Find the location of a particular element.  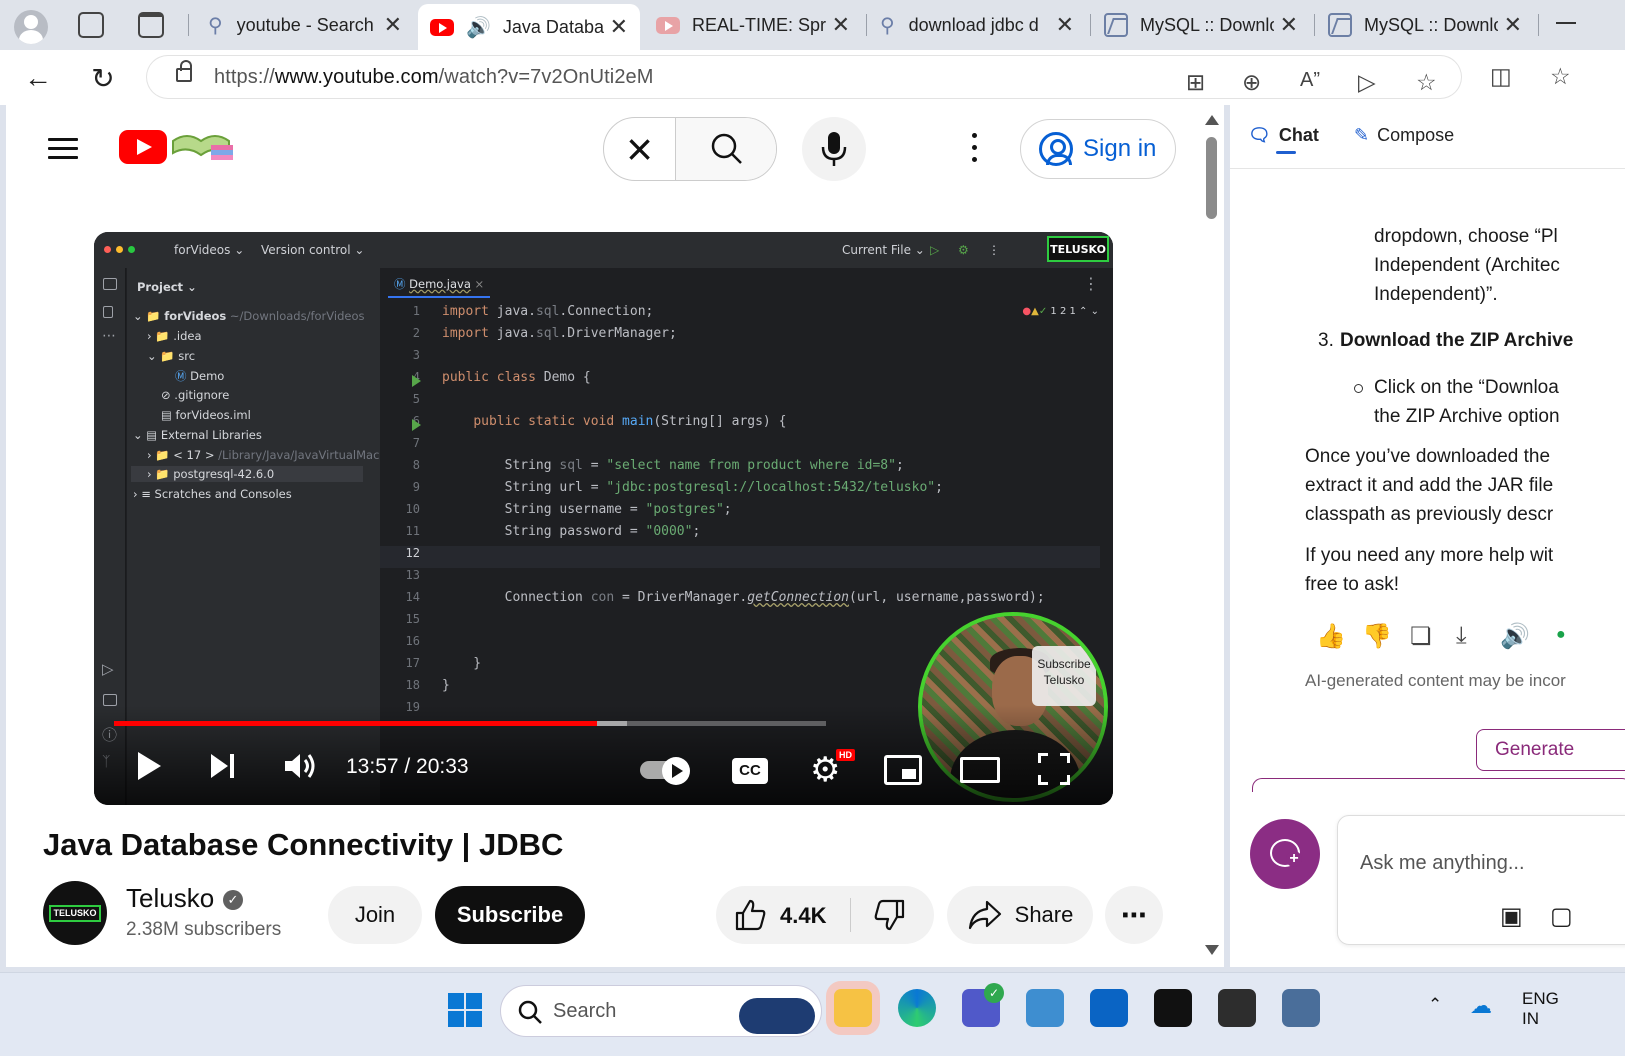

speaker-icon: 🔊 is located at coordinates (478, 27).